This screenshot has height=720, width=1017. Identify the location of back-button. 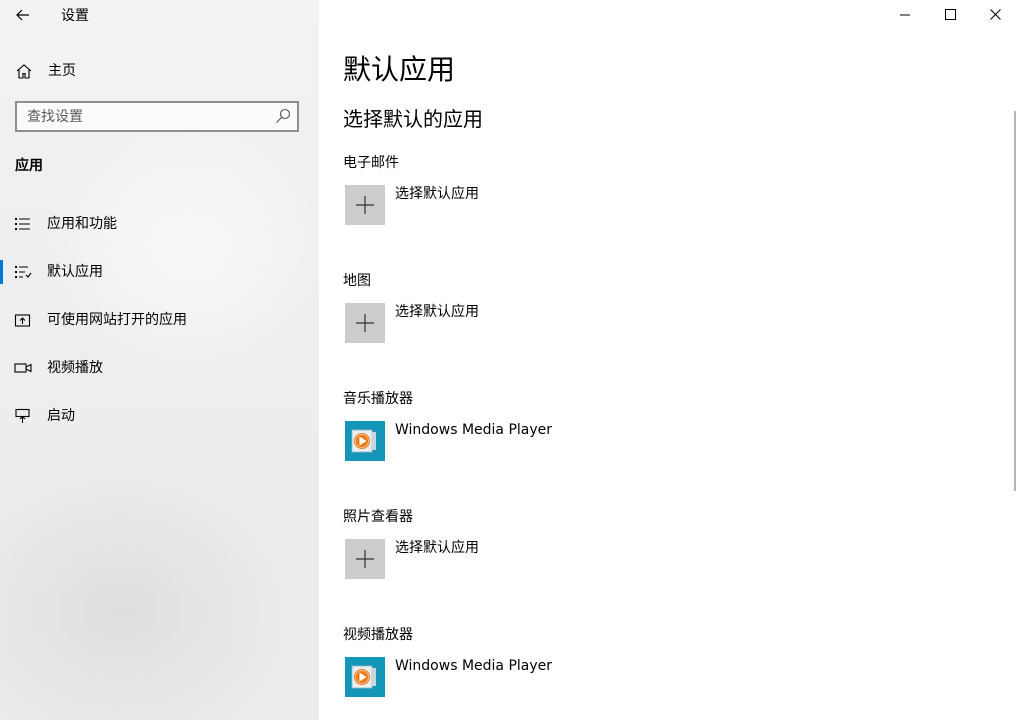
(23, 15).